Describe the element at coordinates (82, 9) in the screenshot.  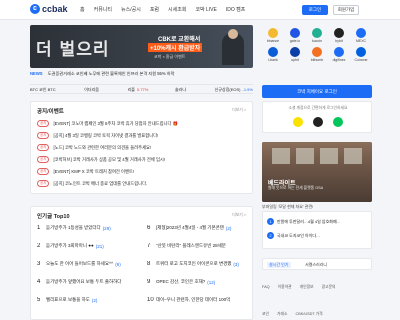
I see `nav-item-home: 홈` at that location.